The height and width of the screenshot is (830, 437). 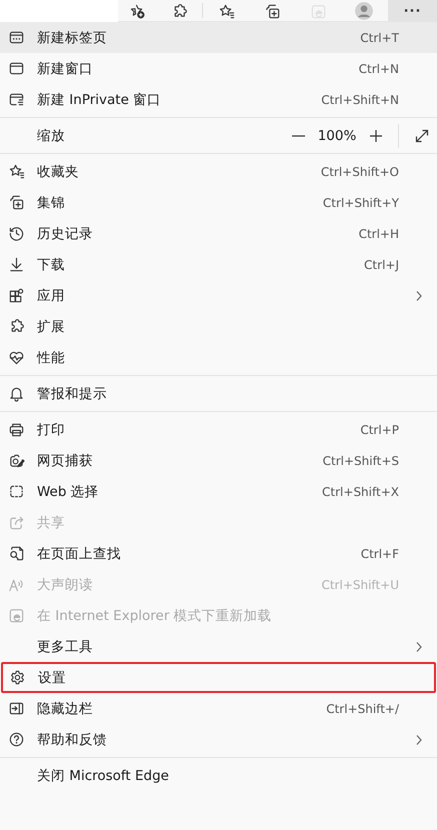 I want to click on sidebar-icon, so click(x=16, y=708).